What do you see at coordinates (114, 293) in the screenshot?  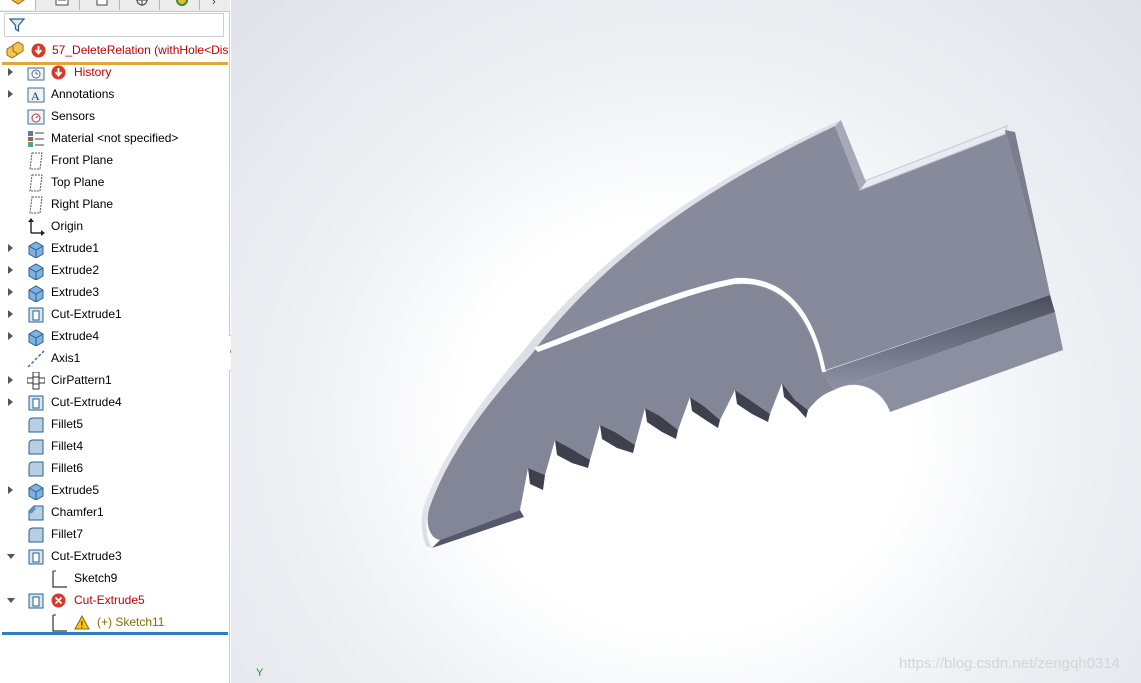 I see `tree-item-extrude3: Extrude3` at bounding box center [114, 293].